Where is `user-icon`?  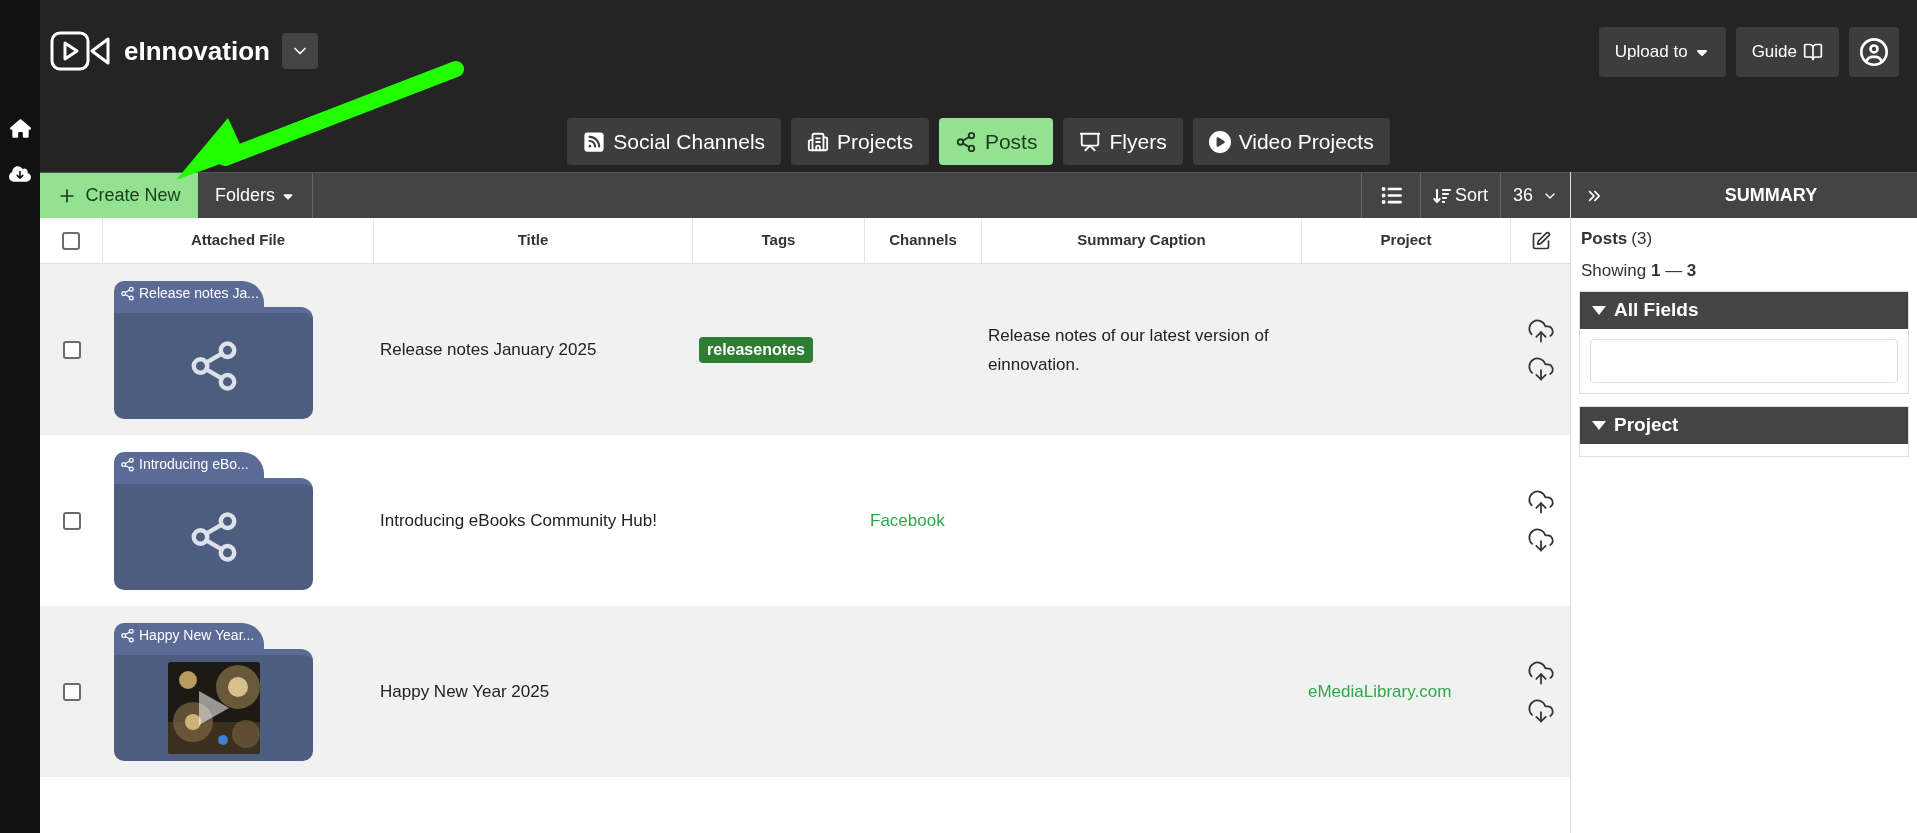 user-icon is located at coordinates (1874, 52).